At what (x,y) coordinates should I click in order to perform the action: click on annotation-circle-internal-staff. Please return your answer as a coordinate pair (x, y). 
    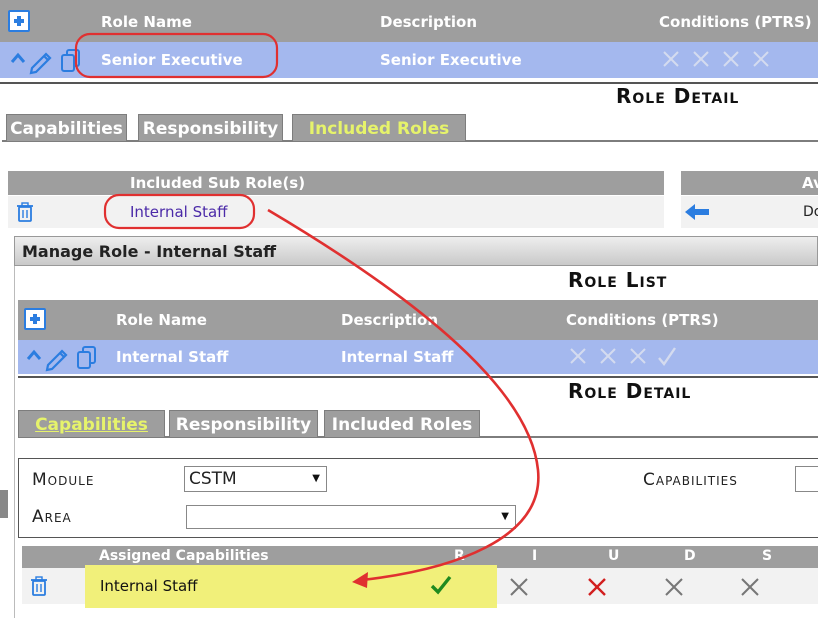
    Looking at the image, I should click on (179, 211).